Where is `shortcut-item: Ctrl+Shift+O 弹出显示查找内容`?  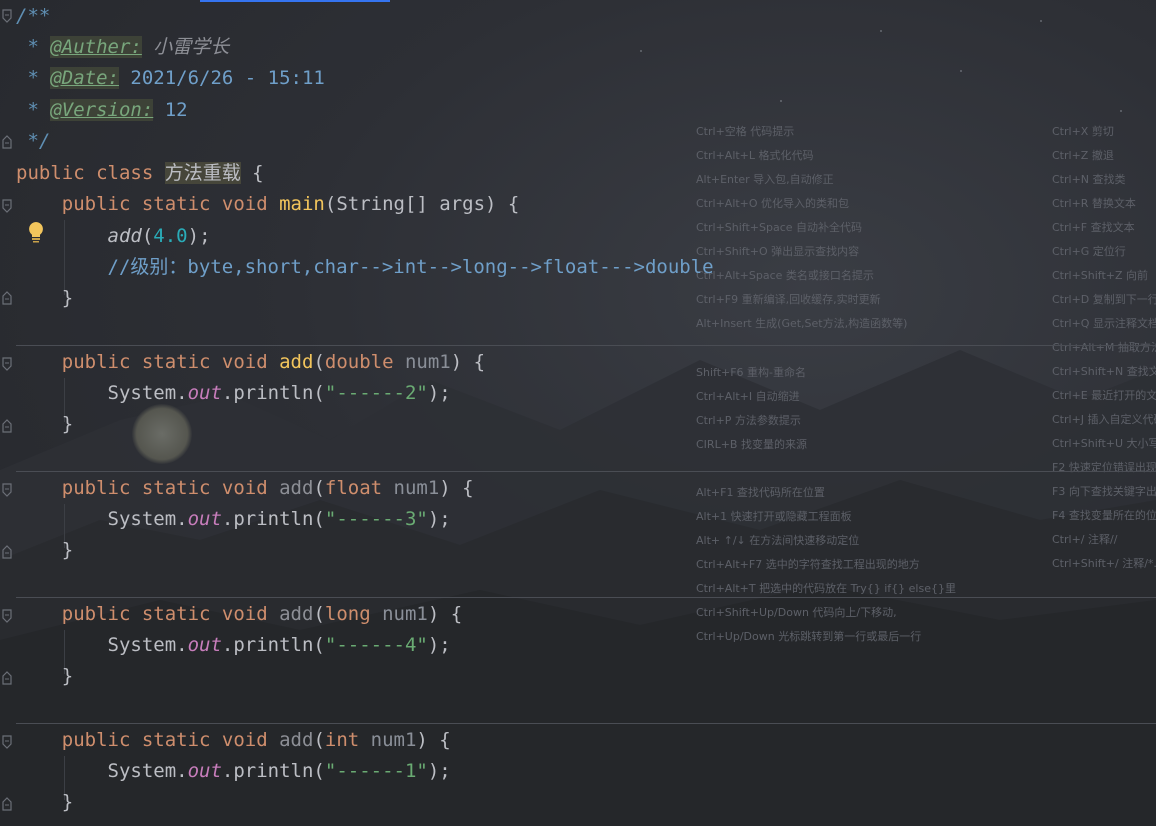
shortcut-item: Ctrl+Shift+O 弹出显示查找内容 is located at coordinates (778, 251).